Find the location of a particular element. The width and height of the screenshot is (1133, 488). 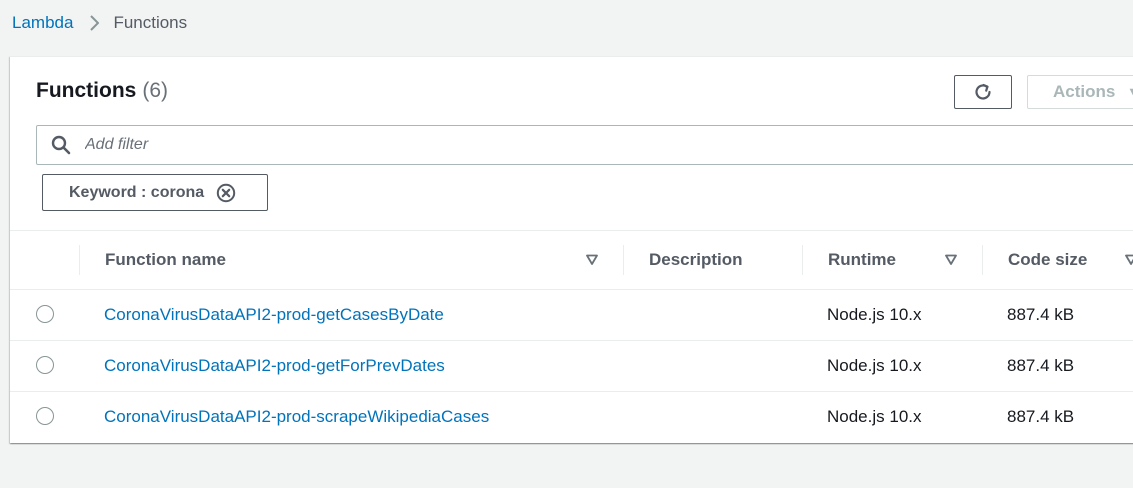

function-name-link: CoronaVirusDataAPI2-prod-getCasesByDate is located at coordinates (274, 315).